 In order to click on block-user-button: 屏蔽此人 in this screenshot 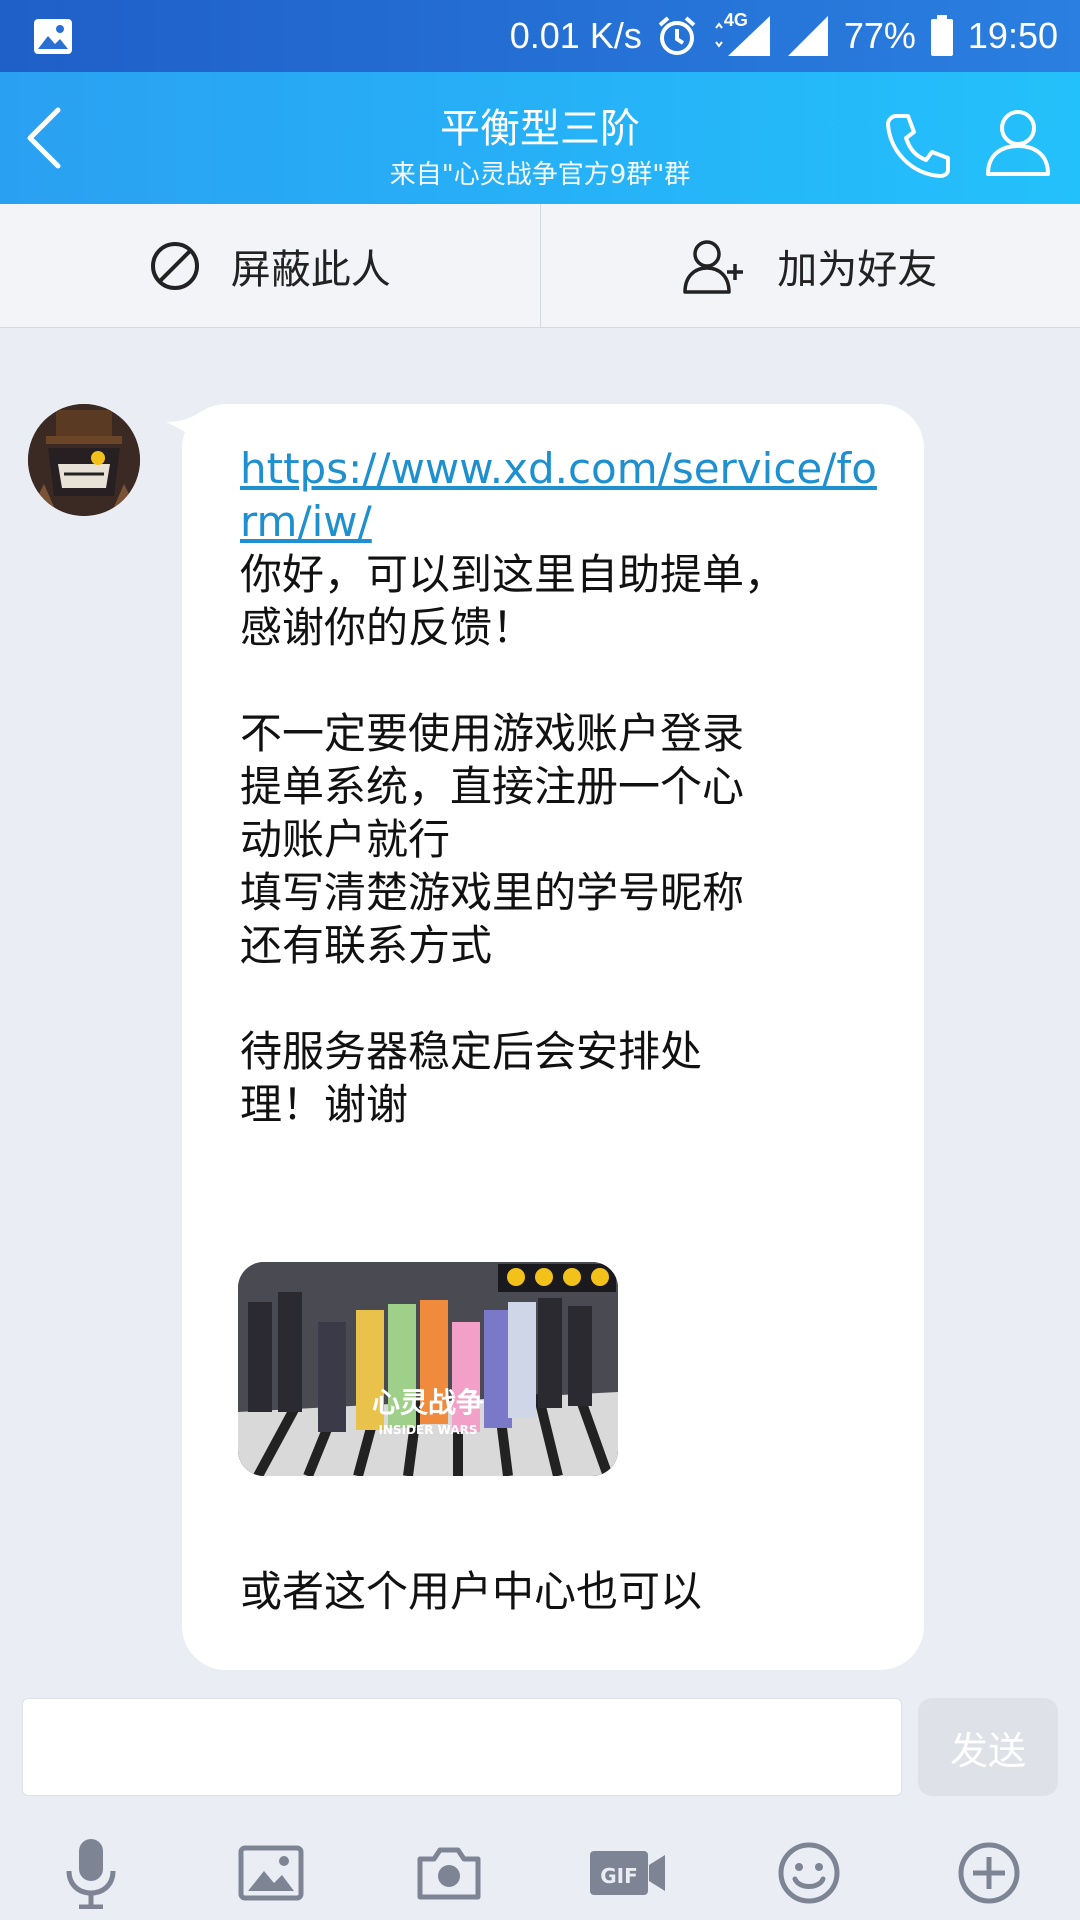, I will do `click(270, 265)`.